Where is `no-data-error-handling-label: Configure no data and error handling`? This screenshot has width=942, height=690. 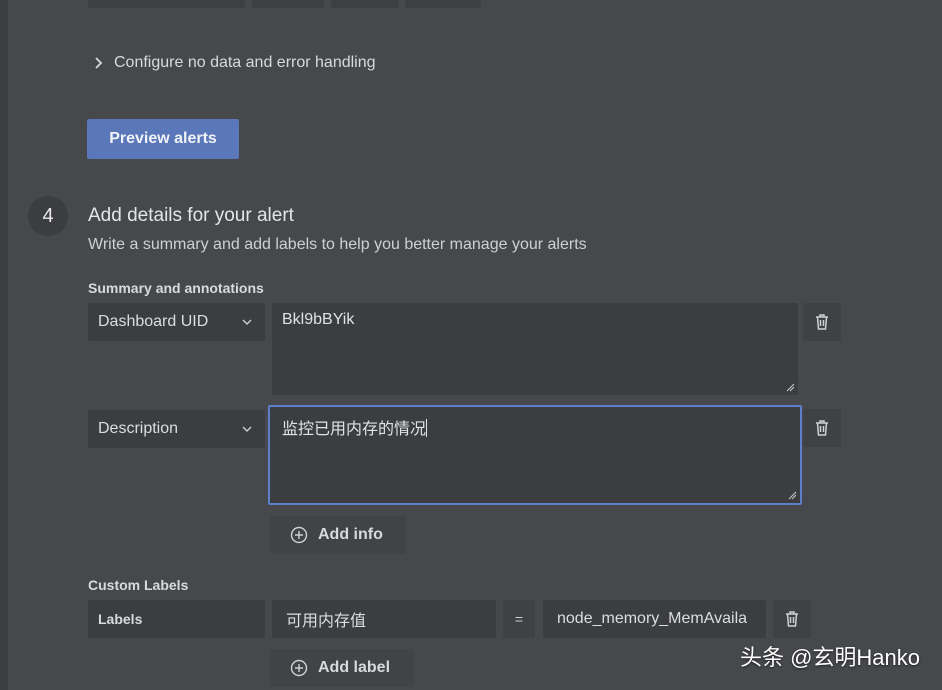
no-data-error-handling-label: Configure no data and error handling is located at coordinates (245, 62).